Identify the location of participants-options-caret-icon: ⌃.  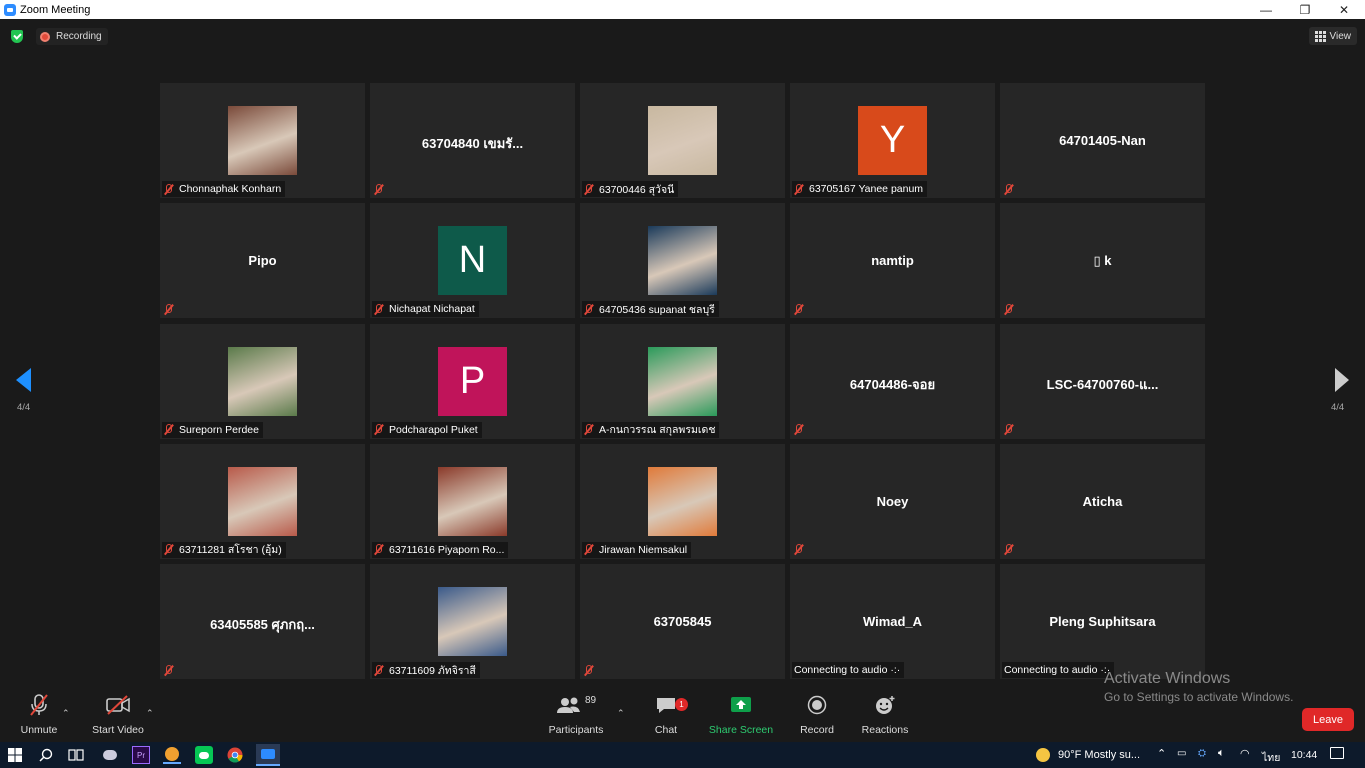
(621, 713).